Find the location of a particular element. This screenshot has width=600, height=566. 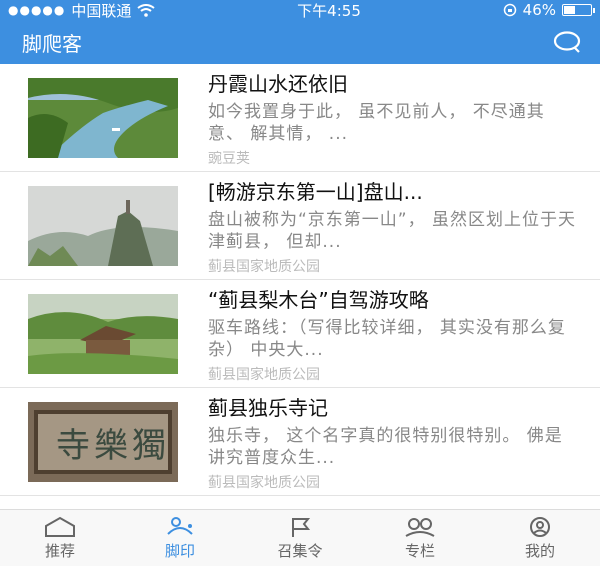

signal-dots: ●●●●● is located at coordinates (37, 10).